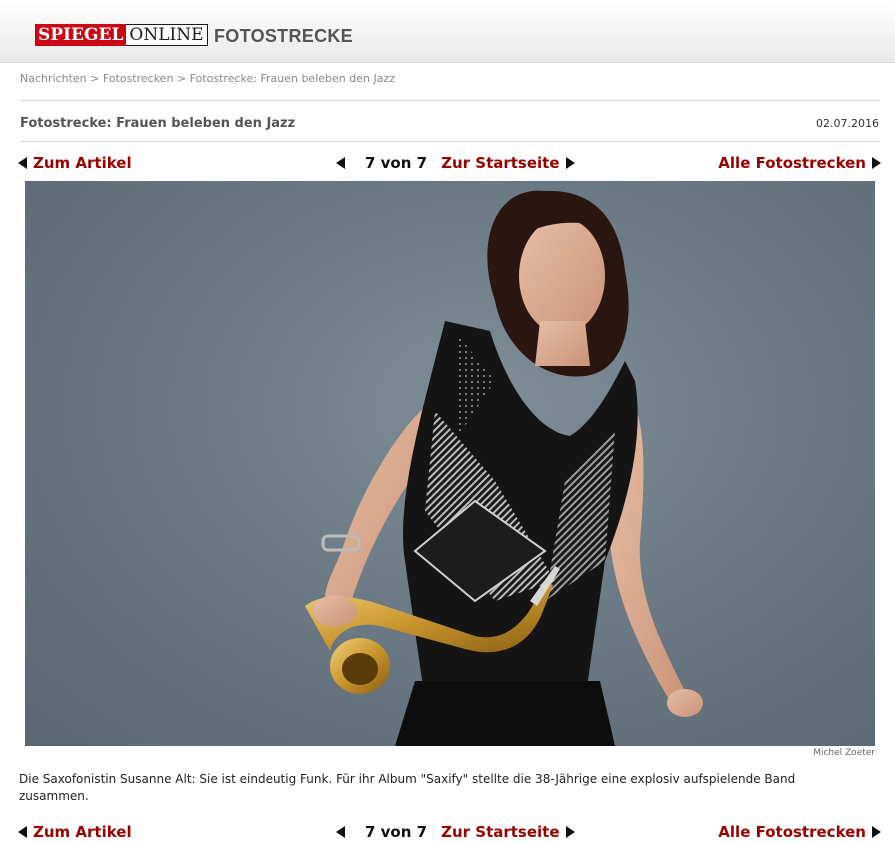  Describe the element at coordinates (283, 36) in the screenshot. I see `section-title: FOTOSTRECKE` at that location.